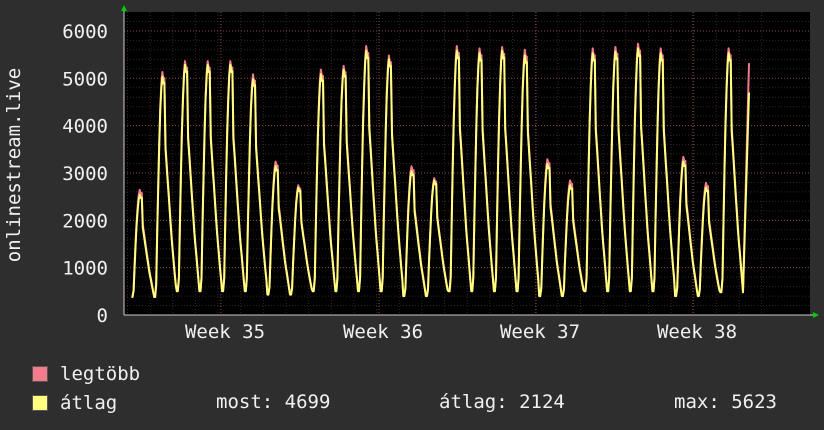 The width and height of the screenshot is (824, 430). I want to click on y-axis-label: onlinestream.live, so click(14, 165).